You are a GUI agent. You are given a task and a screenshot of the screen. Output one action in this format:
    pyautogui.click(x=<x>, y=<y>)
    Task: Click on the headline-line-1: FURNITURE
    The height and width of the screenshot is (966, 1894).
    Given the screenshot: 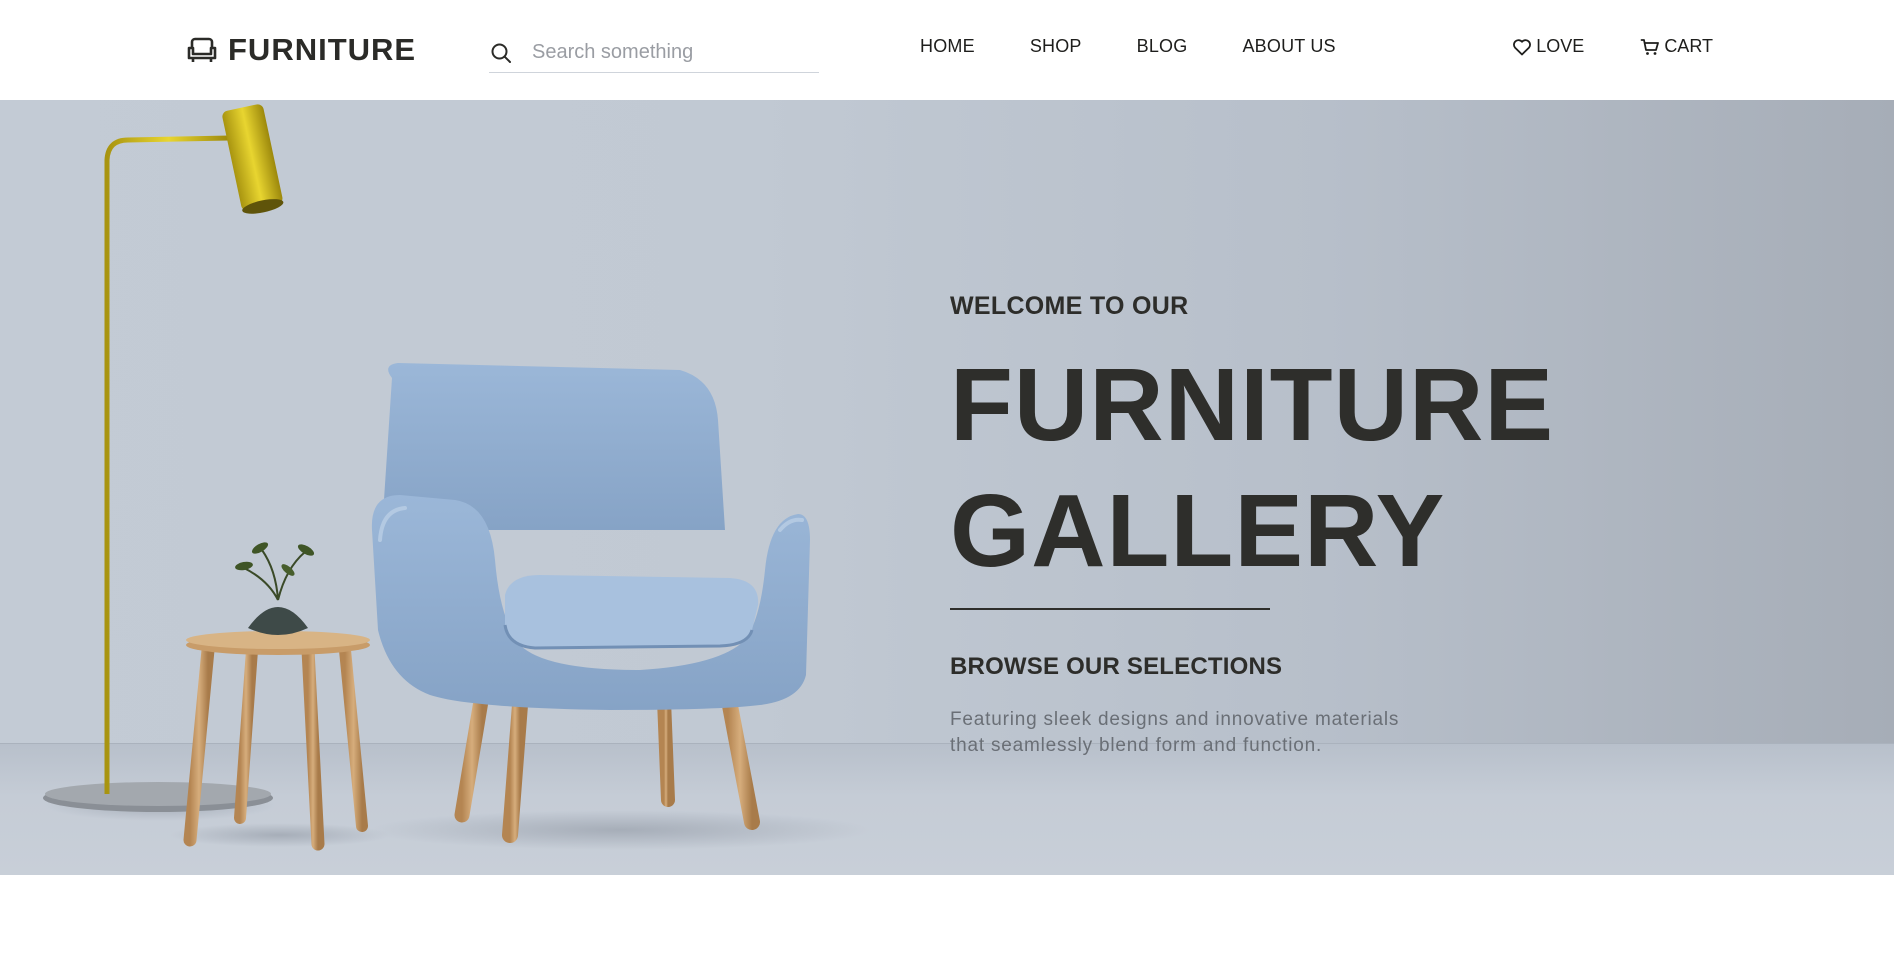 What is the action you would take?
    pyautogui.click(x=1252, y=404)
    